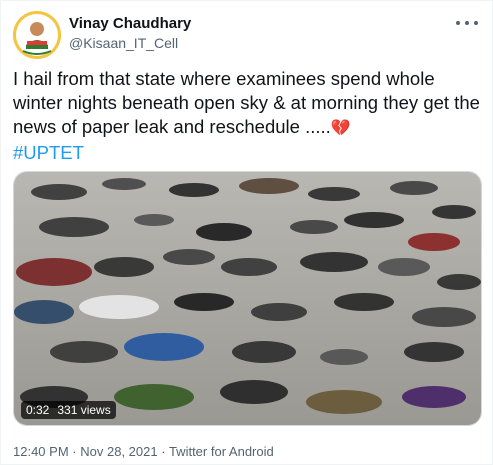  What do you see at coordinates (48, 152) in the screenshot?
I see `hashtag-link: #UPTET` at bounding box center [48, 152].